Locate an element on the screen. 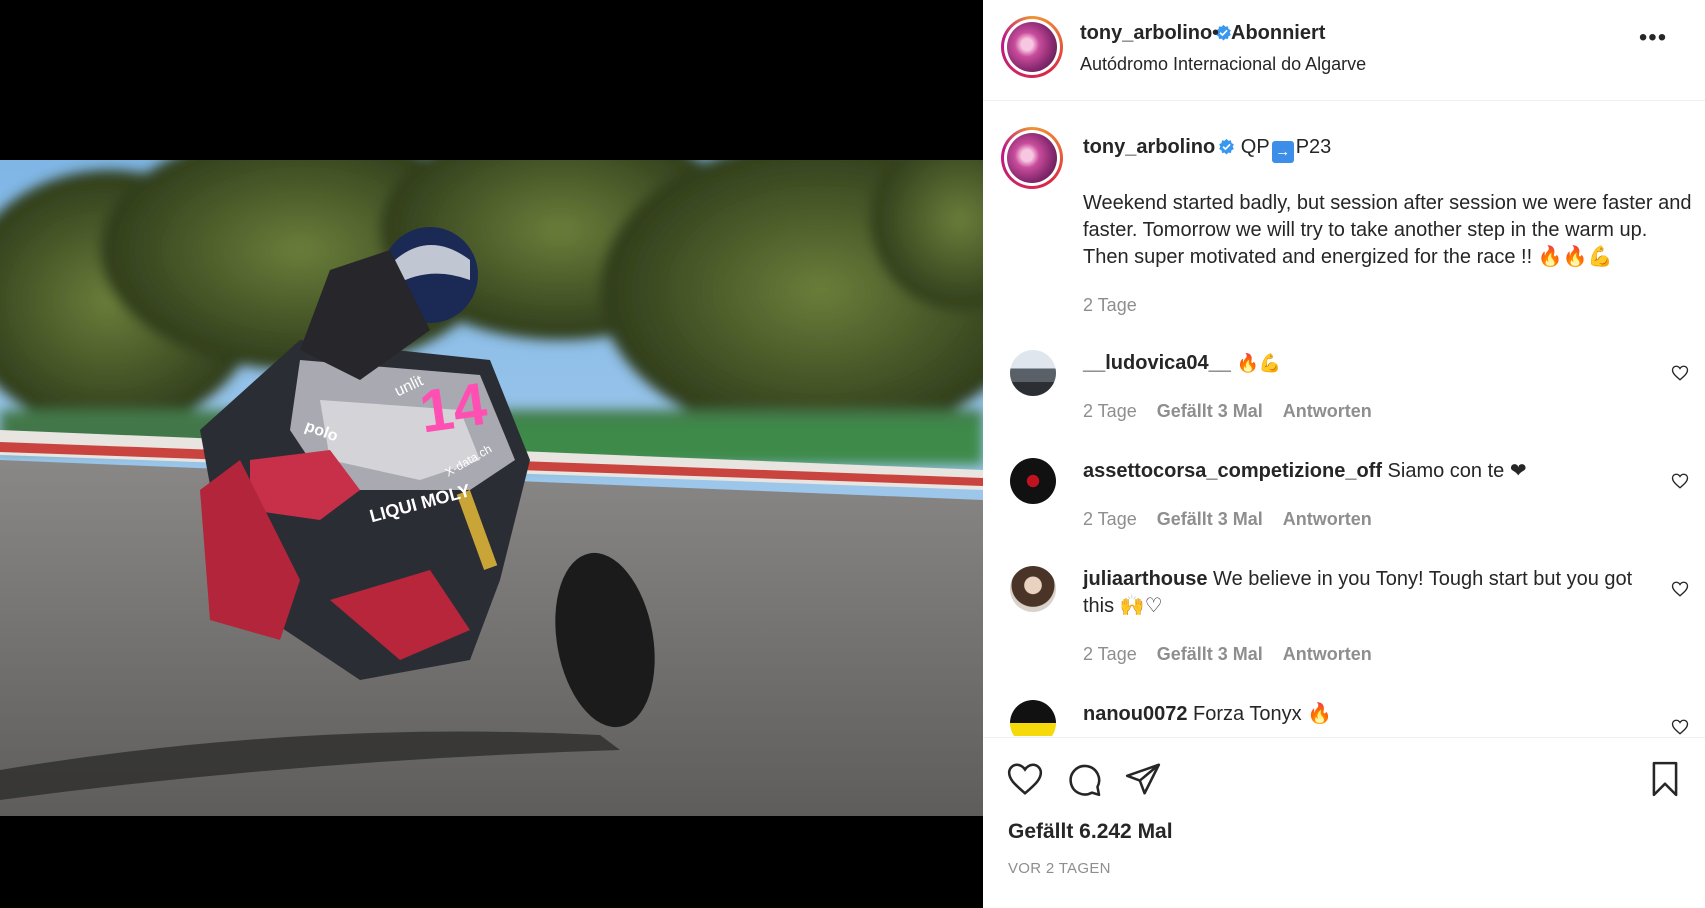  comment-username: nanou0072 is located at coordinates (1135, 714).